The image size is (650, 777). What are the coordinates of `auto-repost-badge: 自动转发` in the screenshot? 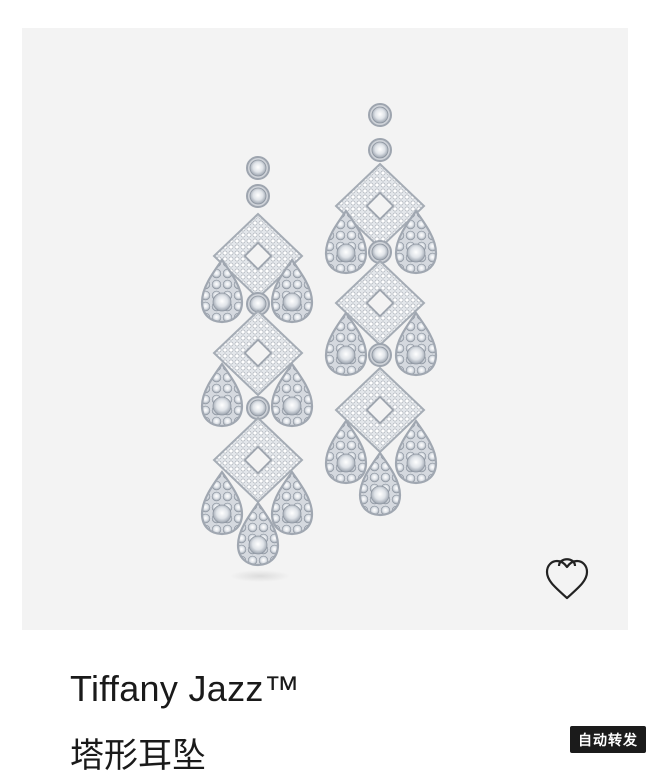 It's located at (608, 739).